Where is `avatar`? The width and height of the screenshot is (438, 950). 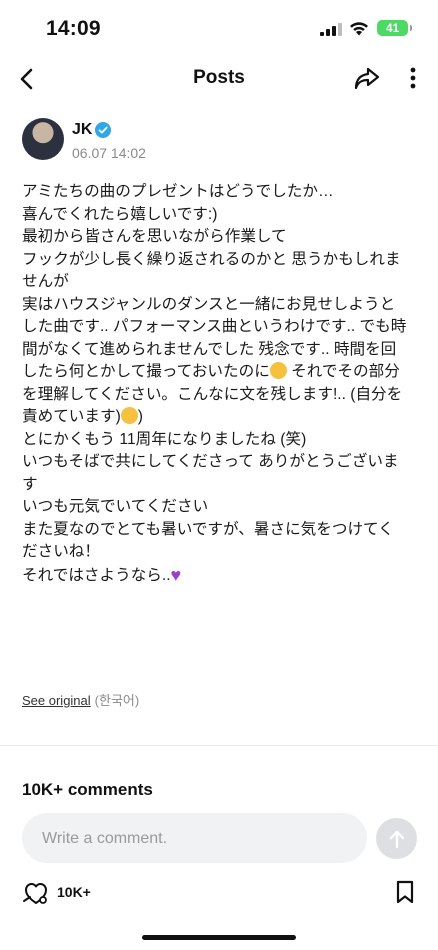
avatar is located at coordinates (43, 139).